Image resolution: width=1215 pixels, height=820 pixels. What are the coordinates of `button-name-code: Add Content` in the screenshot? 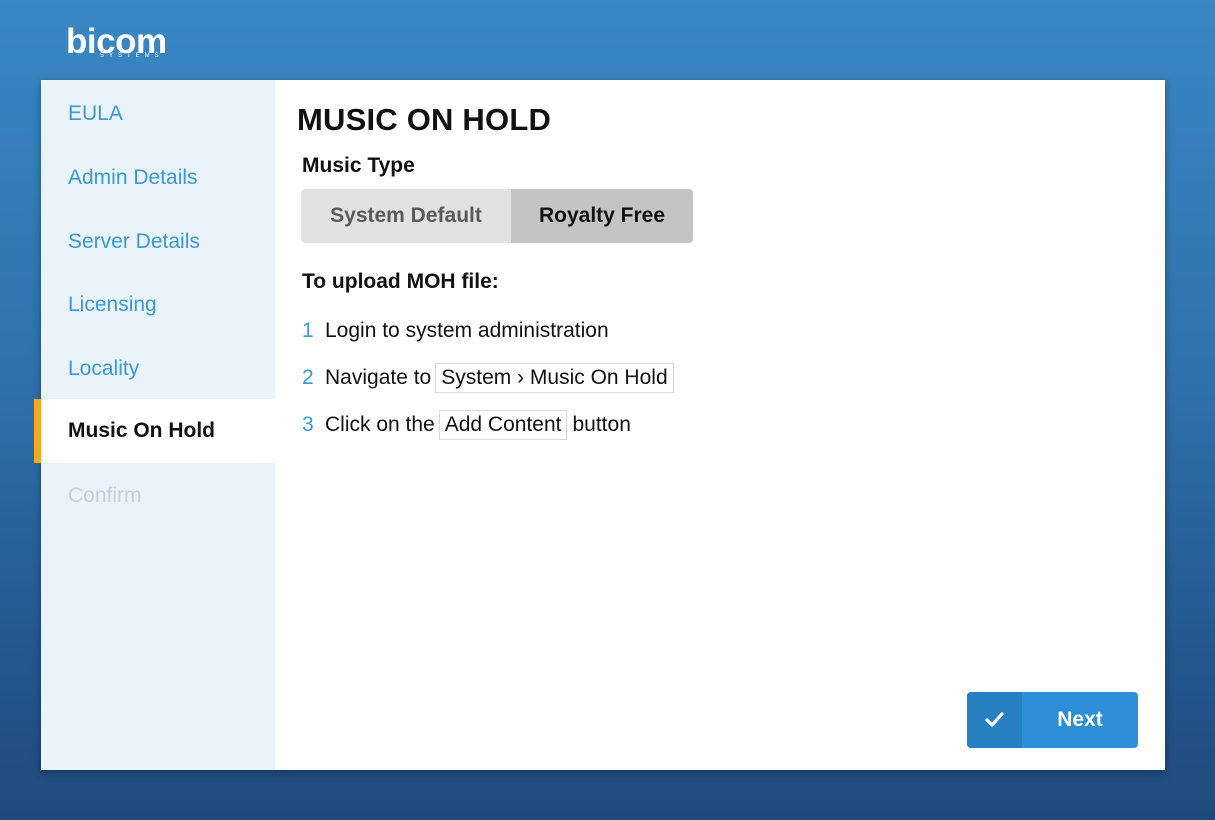 It's located at (503, 425).